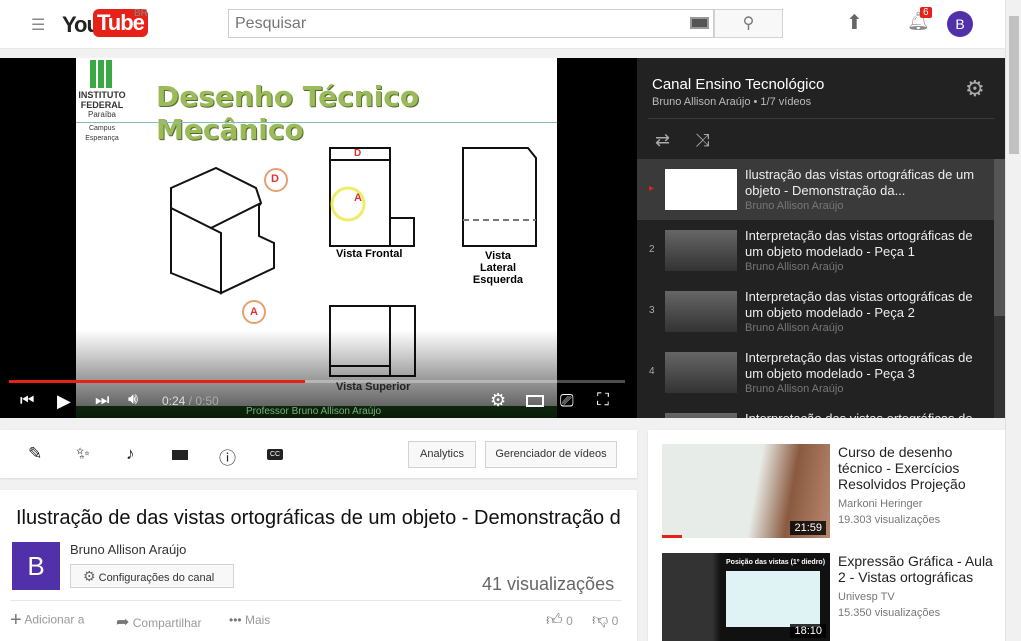 The image size is (1021, 641). I want to click on avatar: B, so click(960, 24).